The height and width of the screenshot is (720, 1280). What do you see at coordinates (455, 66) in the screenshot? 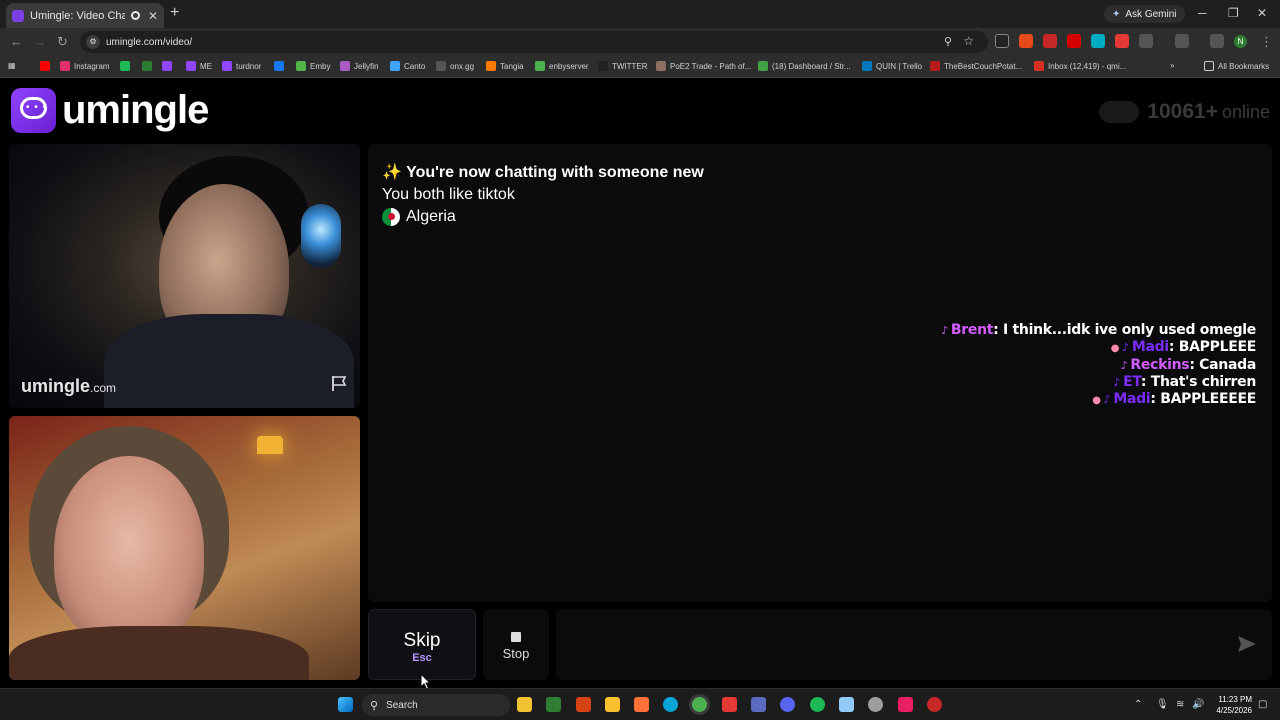
I see `bookmark-item: onx.gg` at bounding box center [455, 66].